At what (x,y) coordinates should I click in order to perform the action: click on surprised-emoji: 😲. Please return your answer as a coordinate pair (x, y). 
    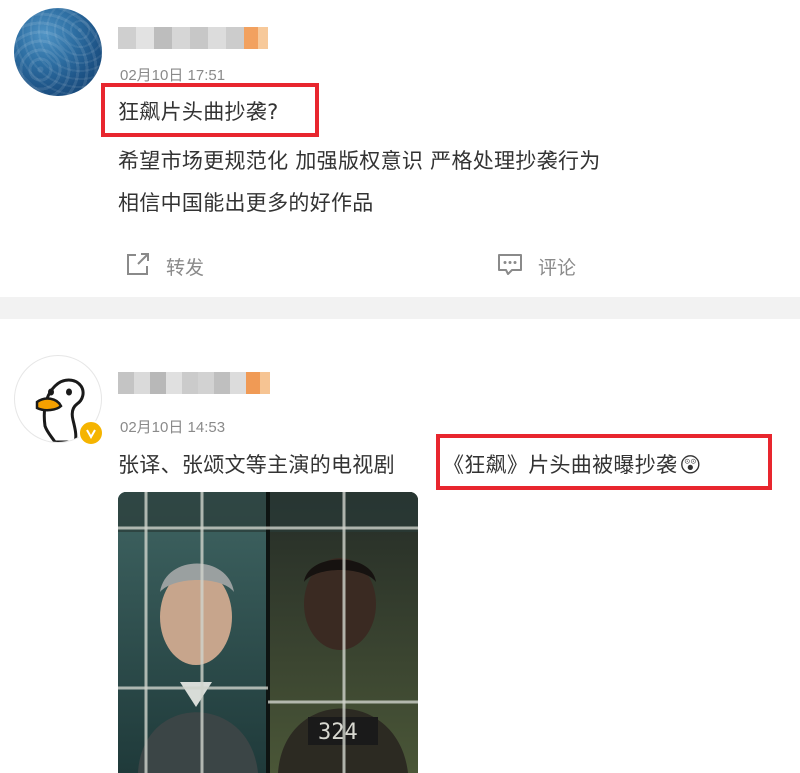
    Looking at the image, I should click on (690, 465).